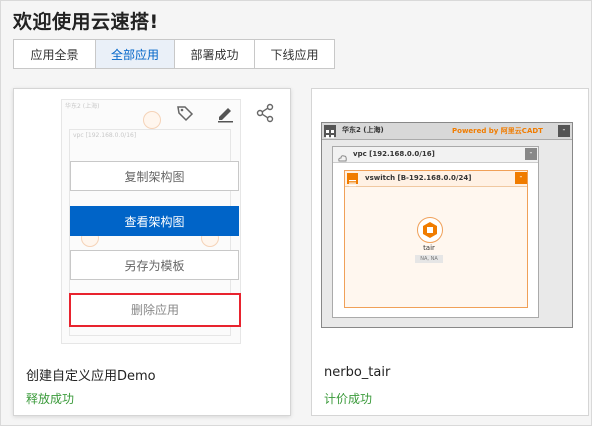  What do you see at coordinates (342, 158) in the screenshot?
I see `cloud-icon` at bounding box center [342, 158].